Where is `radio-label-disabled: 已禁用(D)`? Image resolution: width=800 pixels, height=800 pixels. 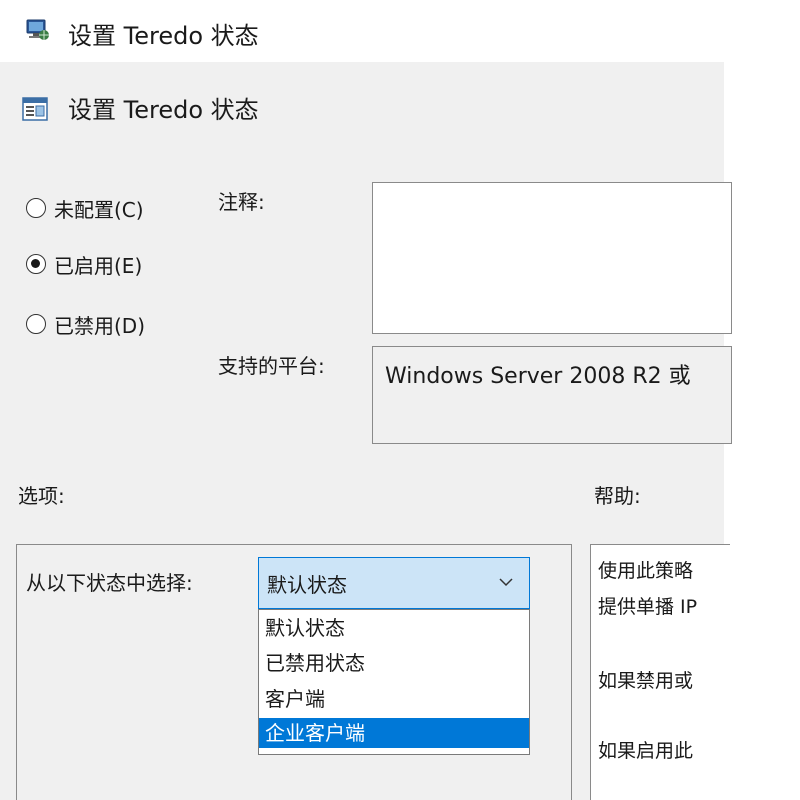 radio-label-disabled: 已禁用(D) is located at coordinates (100, 325).